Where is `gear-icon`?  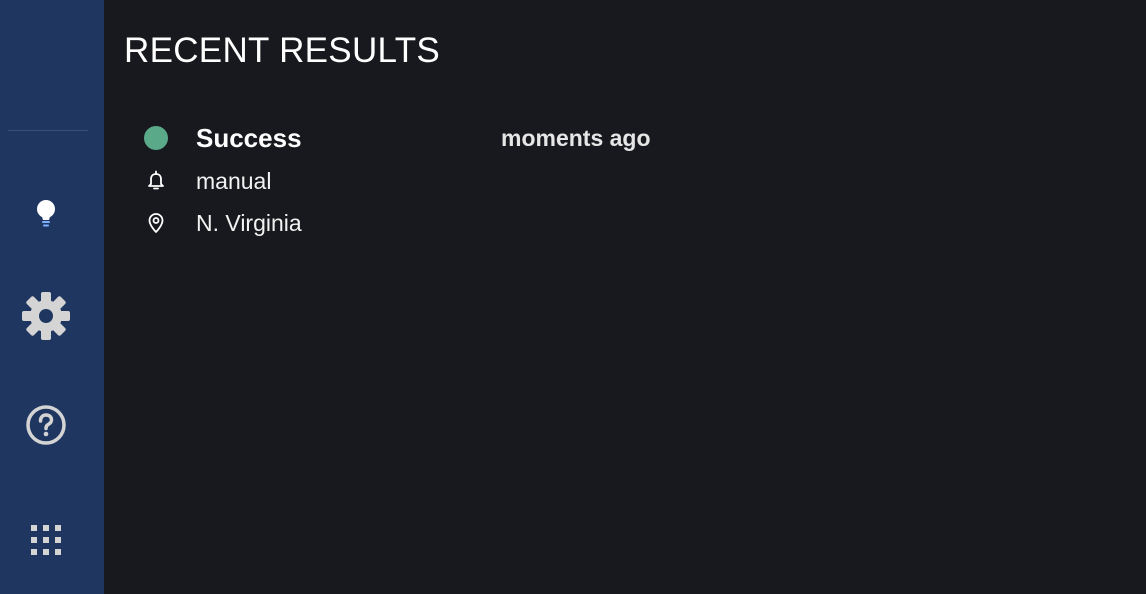 gear-icon is located at coordinates (46, 316).